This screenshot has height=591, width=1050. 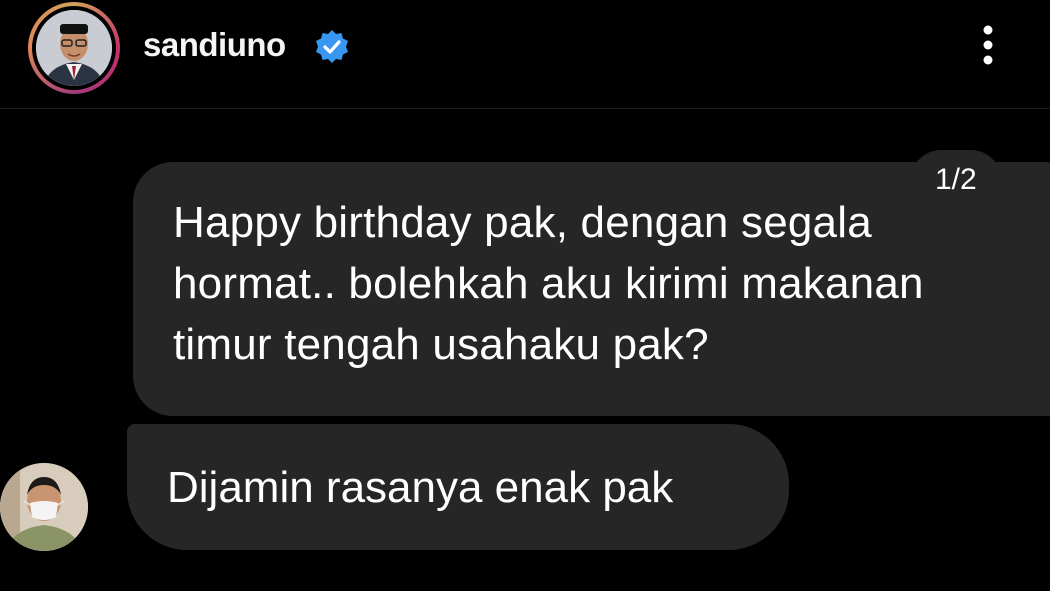 I want to click on profile-photo-icon, so click(x=74, y=48).